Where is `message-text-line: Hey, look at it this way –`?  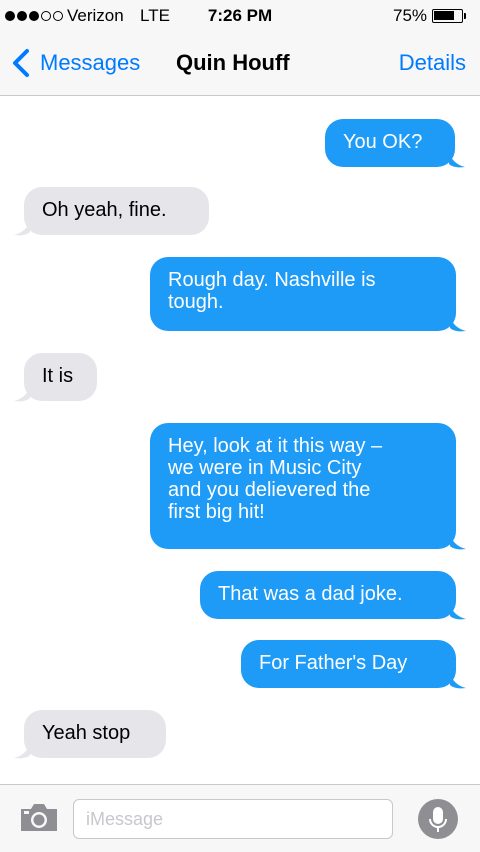
message-text-line: Hey, look at it this way – is located at coordinates (275, 446).